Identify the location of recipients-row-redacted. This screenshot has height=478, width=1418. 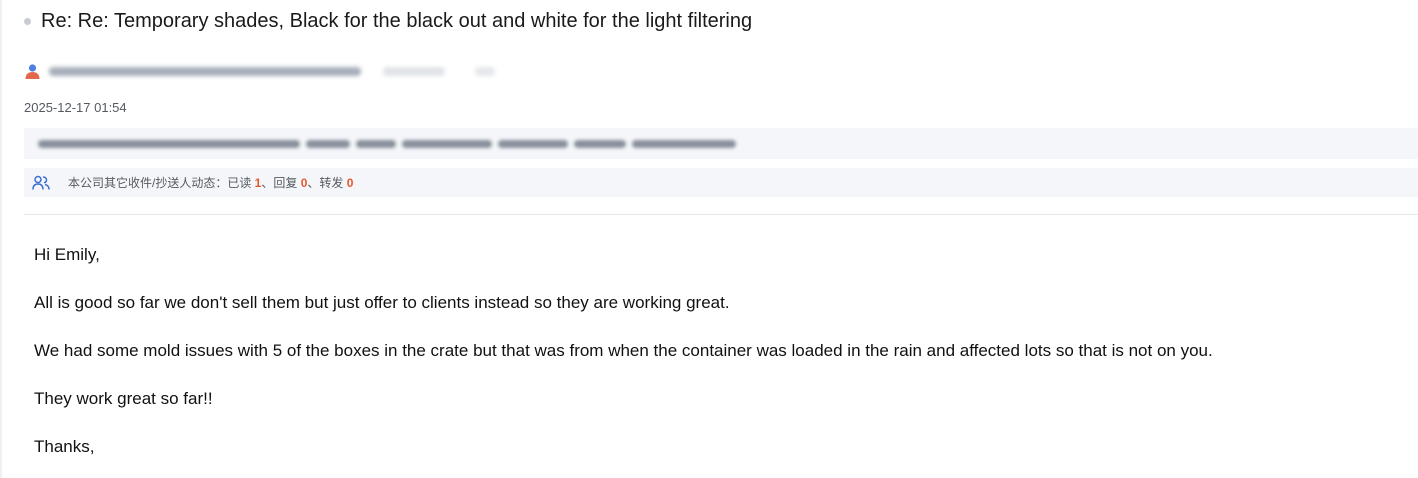
(721, 143).